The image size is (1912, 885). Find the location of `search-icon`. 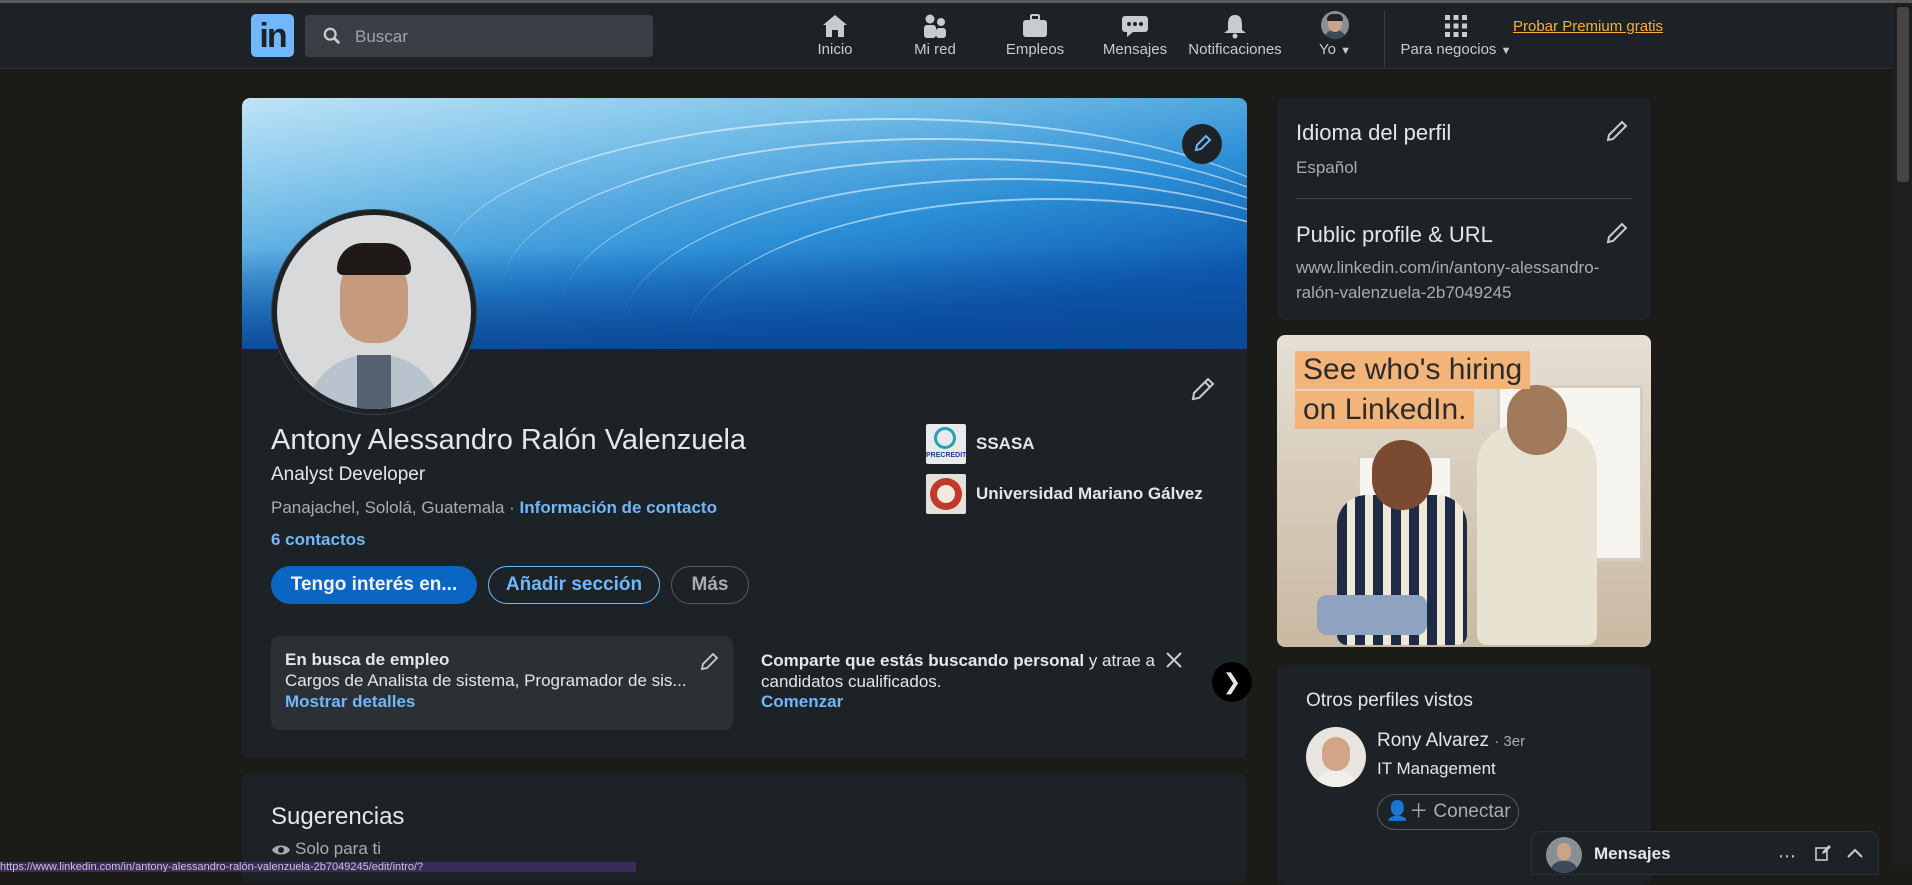

search-icon is located at coordinates (332, 36).